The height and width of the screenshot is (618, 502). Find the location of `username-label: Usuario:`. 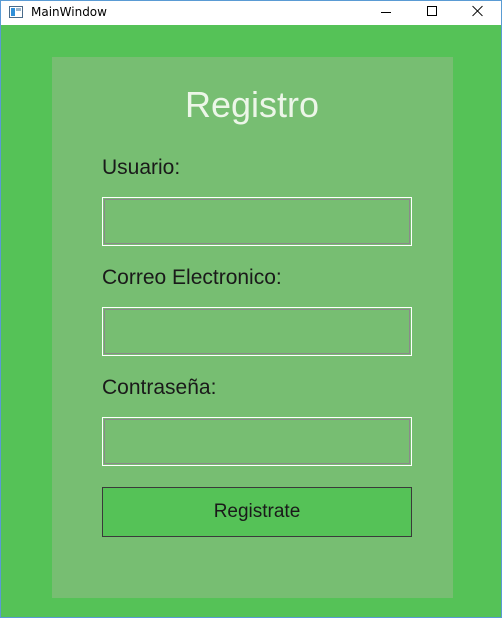

username-label: Usuario: is located at coordinates (141, 167).